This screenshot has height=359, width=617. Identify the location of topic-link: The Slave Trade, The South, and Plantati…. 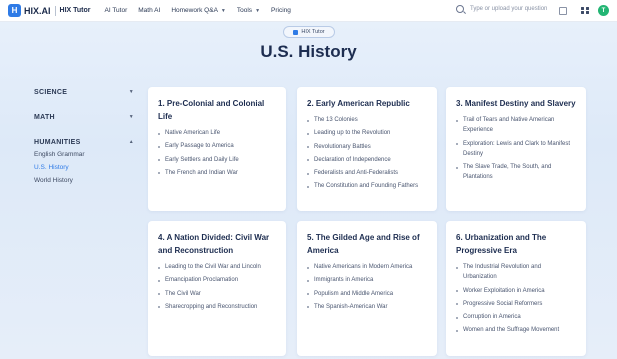
(516, 172).